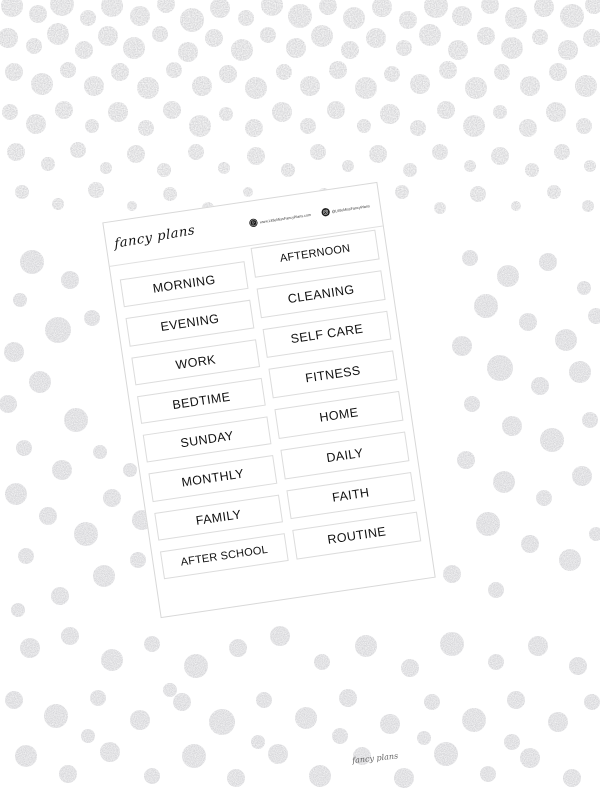  I want to click on label-text: AFTER SCHOOL, so click(224, 556).